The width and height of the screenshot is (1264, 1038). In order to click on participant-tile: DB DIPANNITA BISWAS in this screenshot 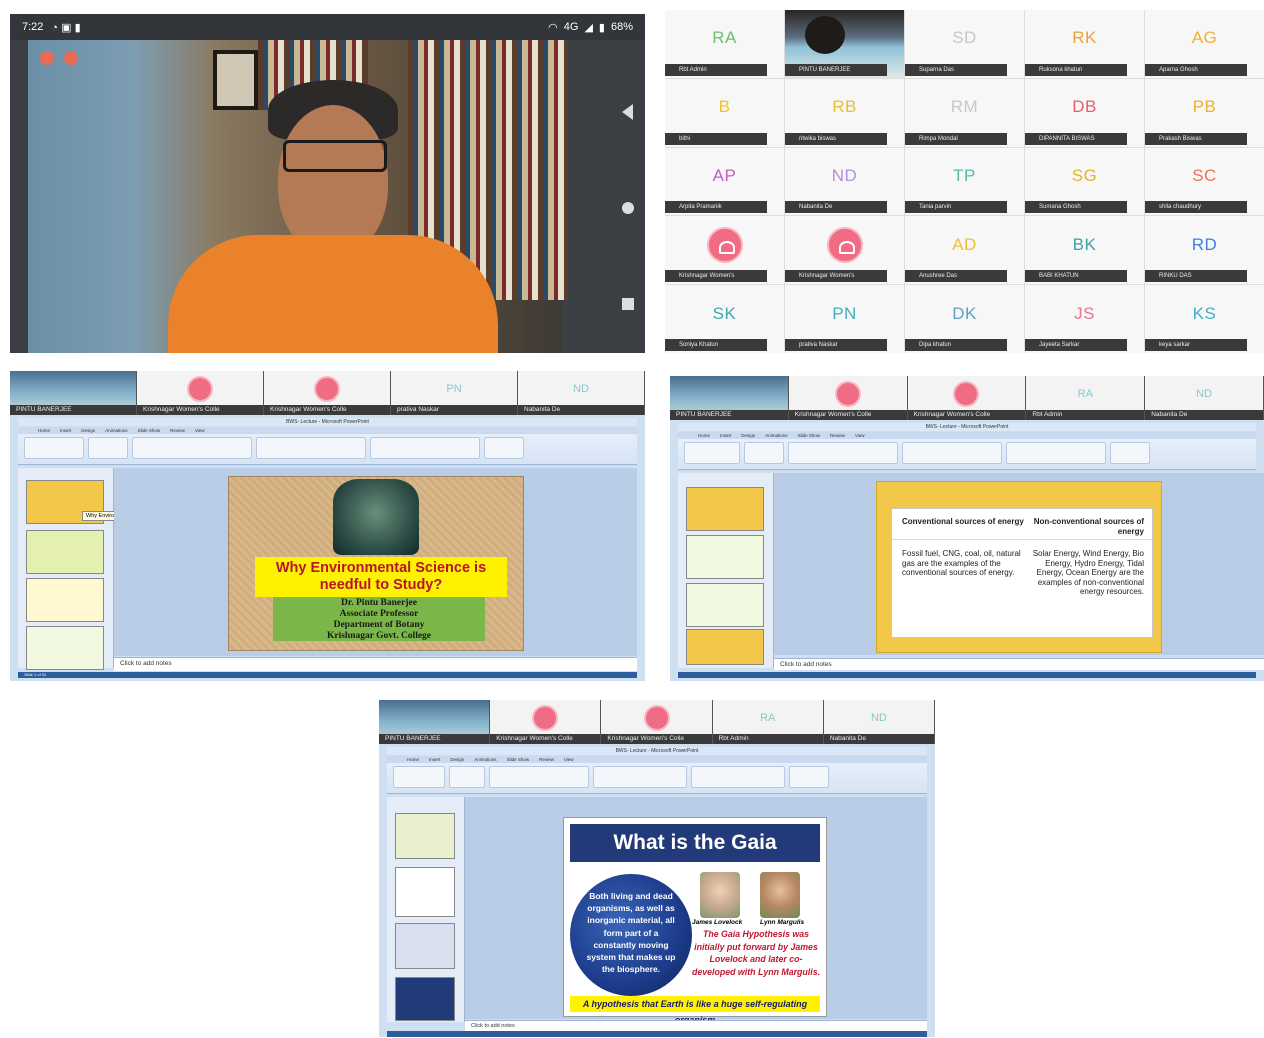, I will do `click(1084, 112)`.